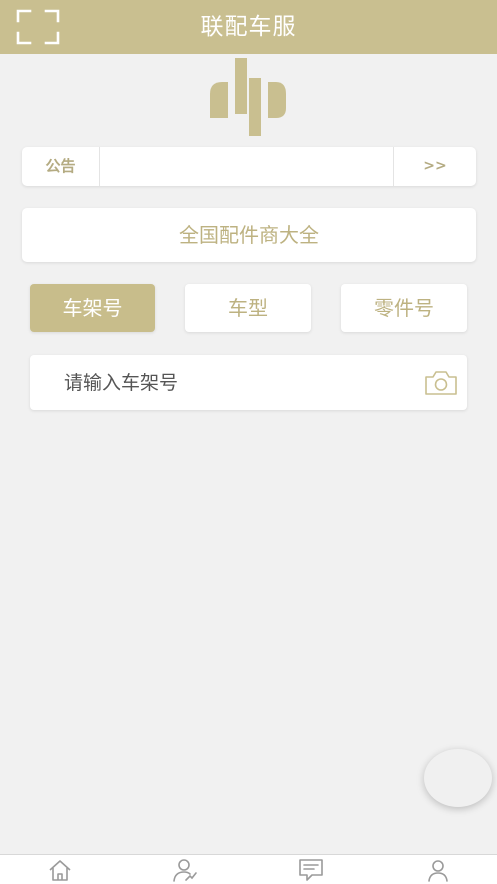 The width and height of the screenshot is (497, 884). Describe the element at coordinates (249, 235) in the screenshot. I see `parts-dealer-directory-button: 全国配件商大全` at that location.